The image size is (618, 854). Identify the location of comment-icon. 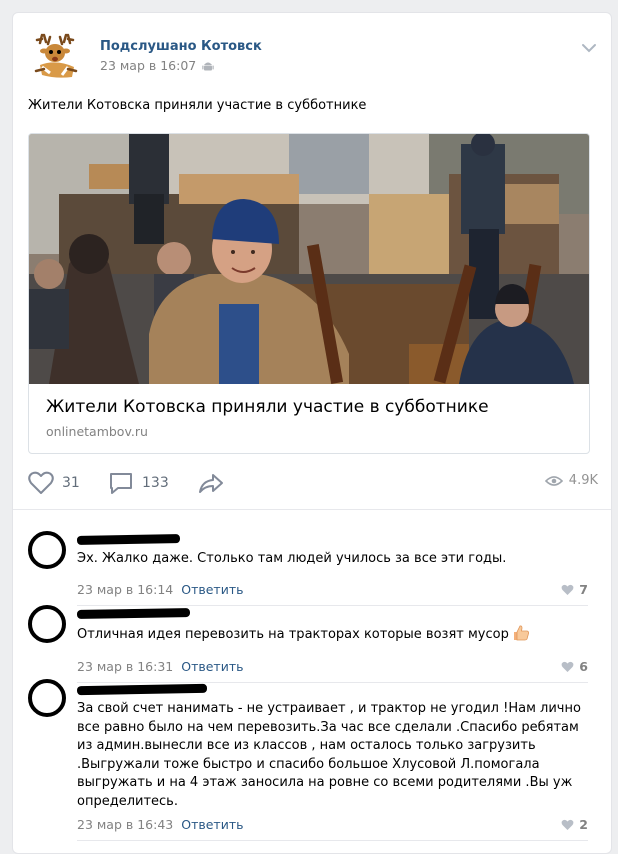
(121, 483).